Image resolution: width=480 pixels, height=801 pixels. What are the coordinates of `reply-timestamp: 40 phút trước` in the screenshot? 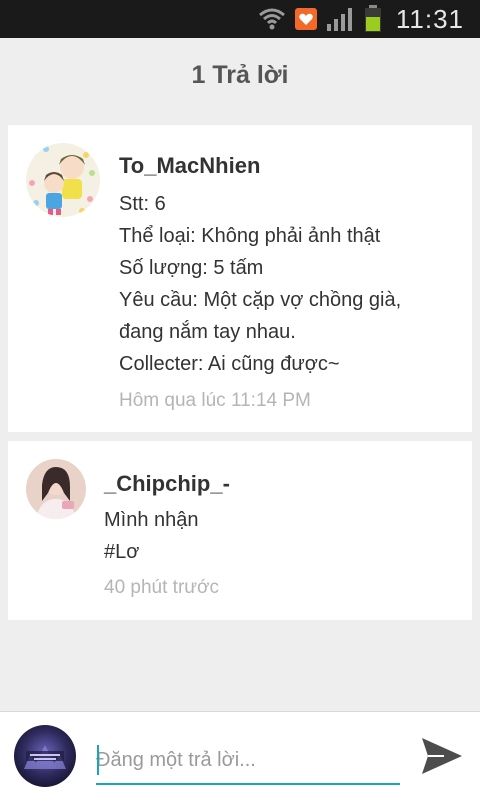 It's located at (161, 587).